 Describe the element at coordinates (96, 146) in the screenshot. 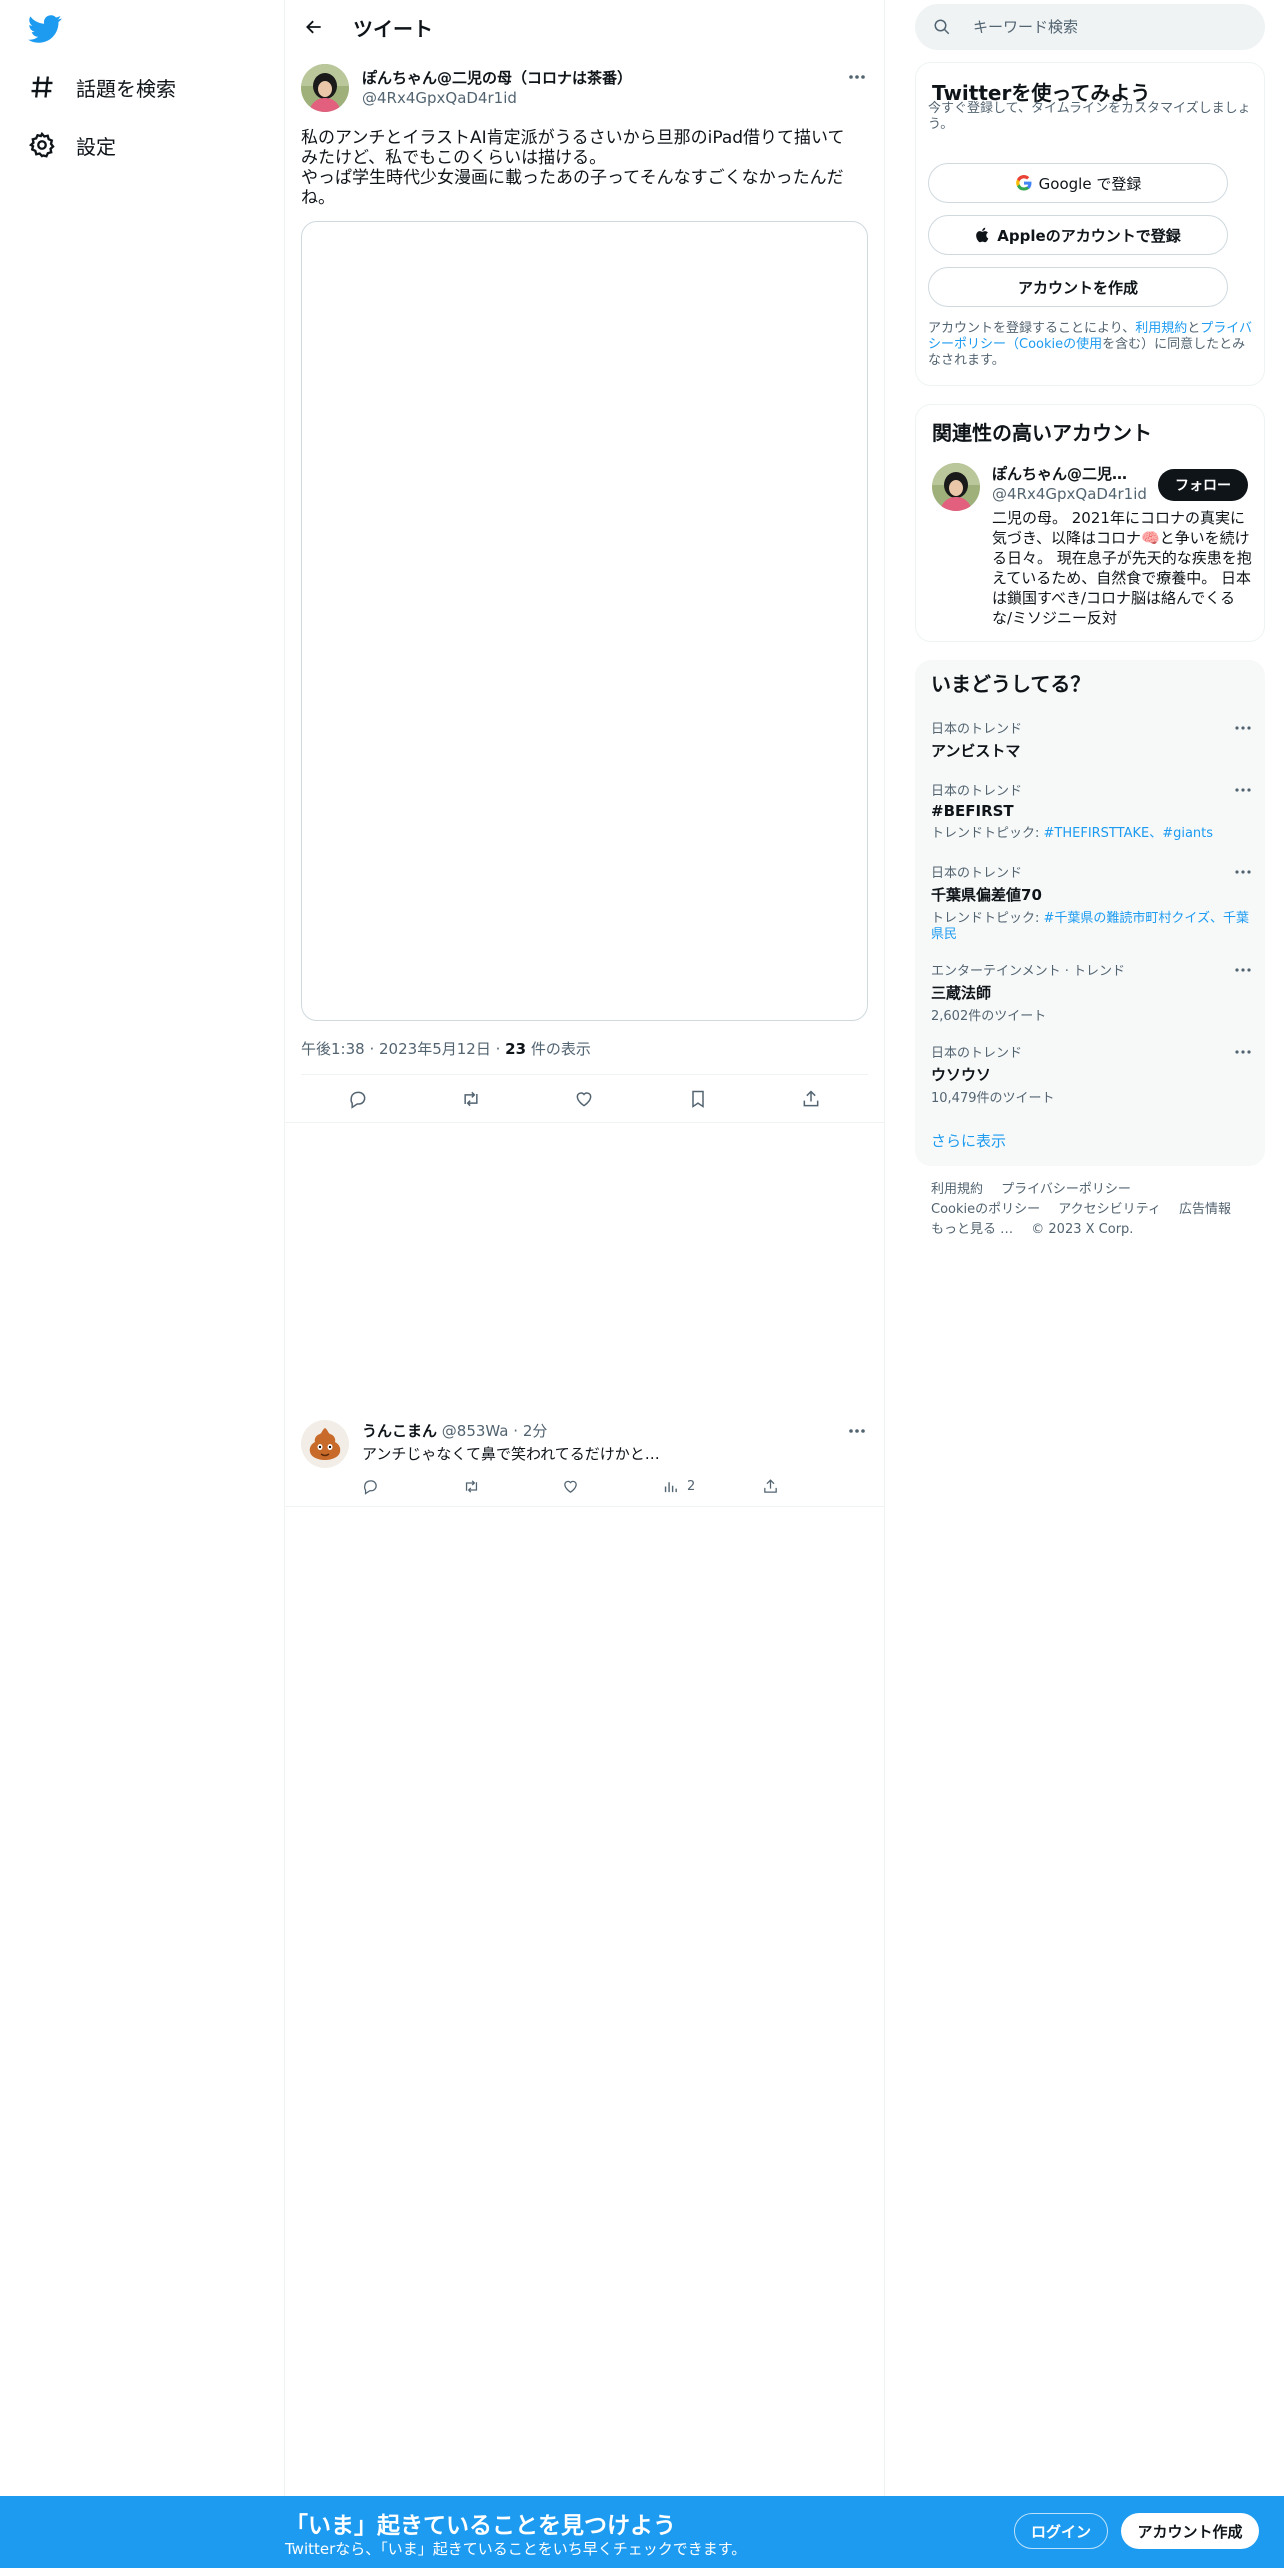

I see `nav-settings-label: 設定` at that location.